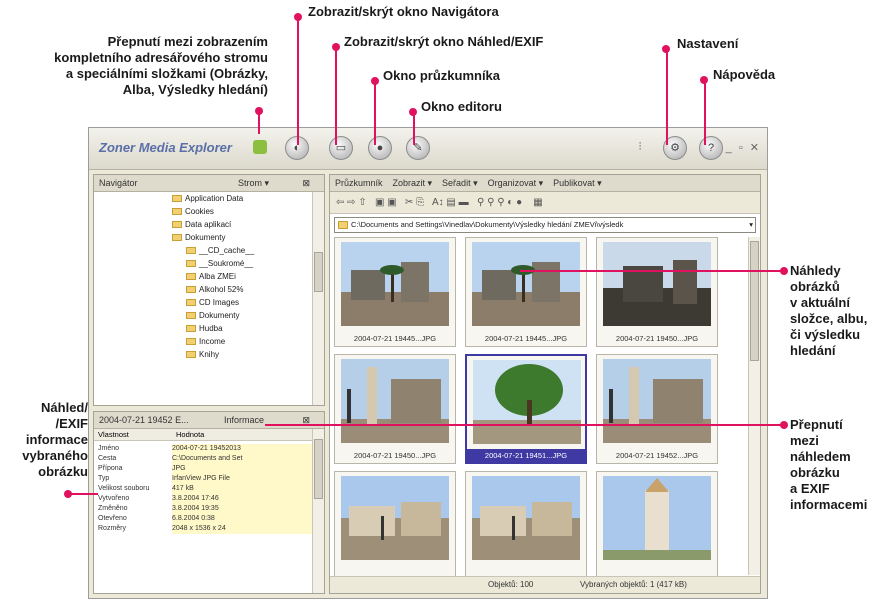 This screenshot has height=605, width=874. What do you see at coordinates (395, 455) in the screenshot?
I see `thumbnail-caption: 2004-07-21 19450...JPG` at bounding box center [395, 455].